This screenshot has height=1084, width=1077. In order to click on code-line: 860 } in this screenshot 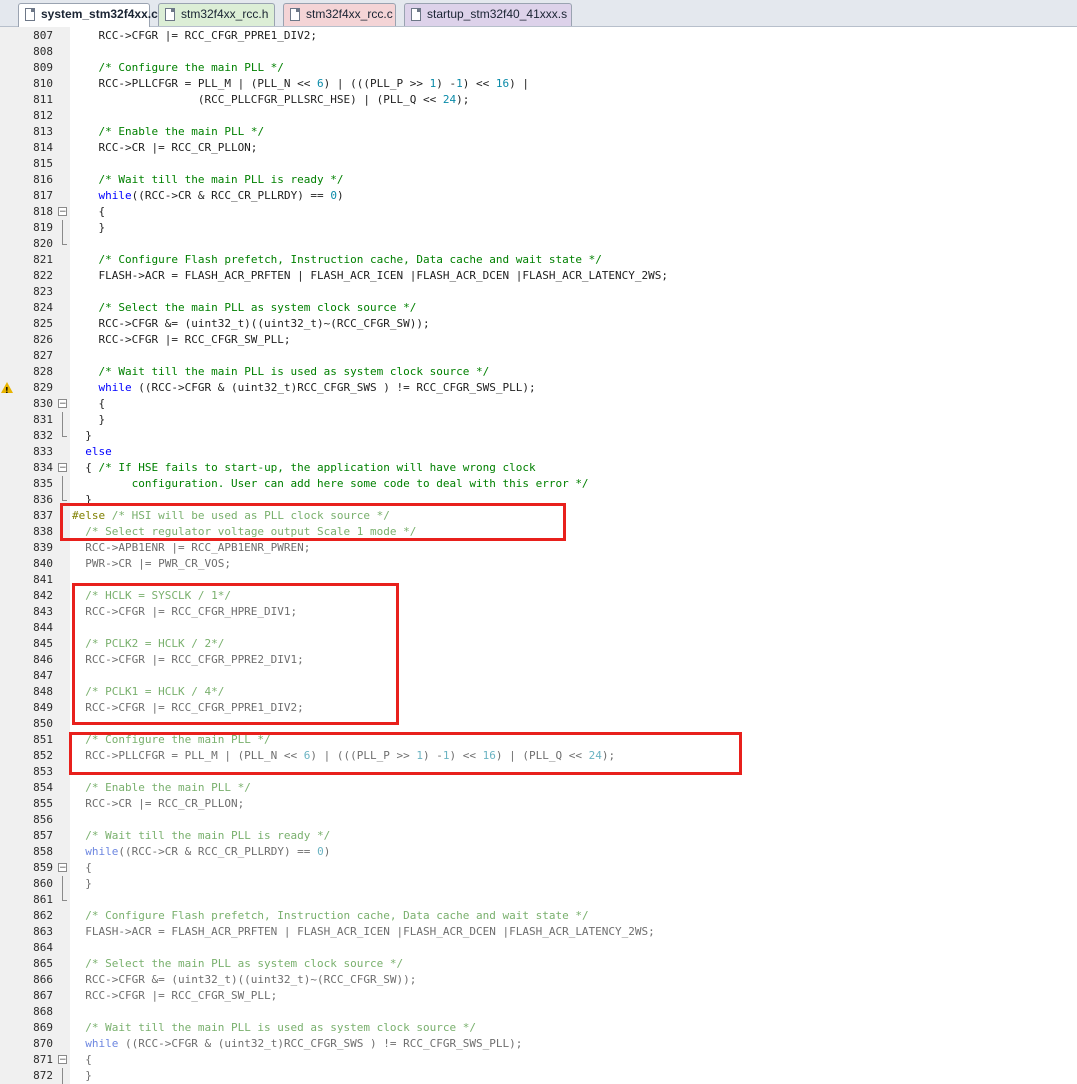, I will do `click(538, 884)`.